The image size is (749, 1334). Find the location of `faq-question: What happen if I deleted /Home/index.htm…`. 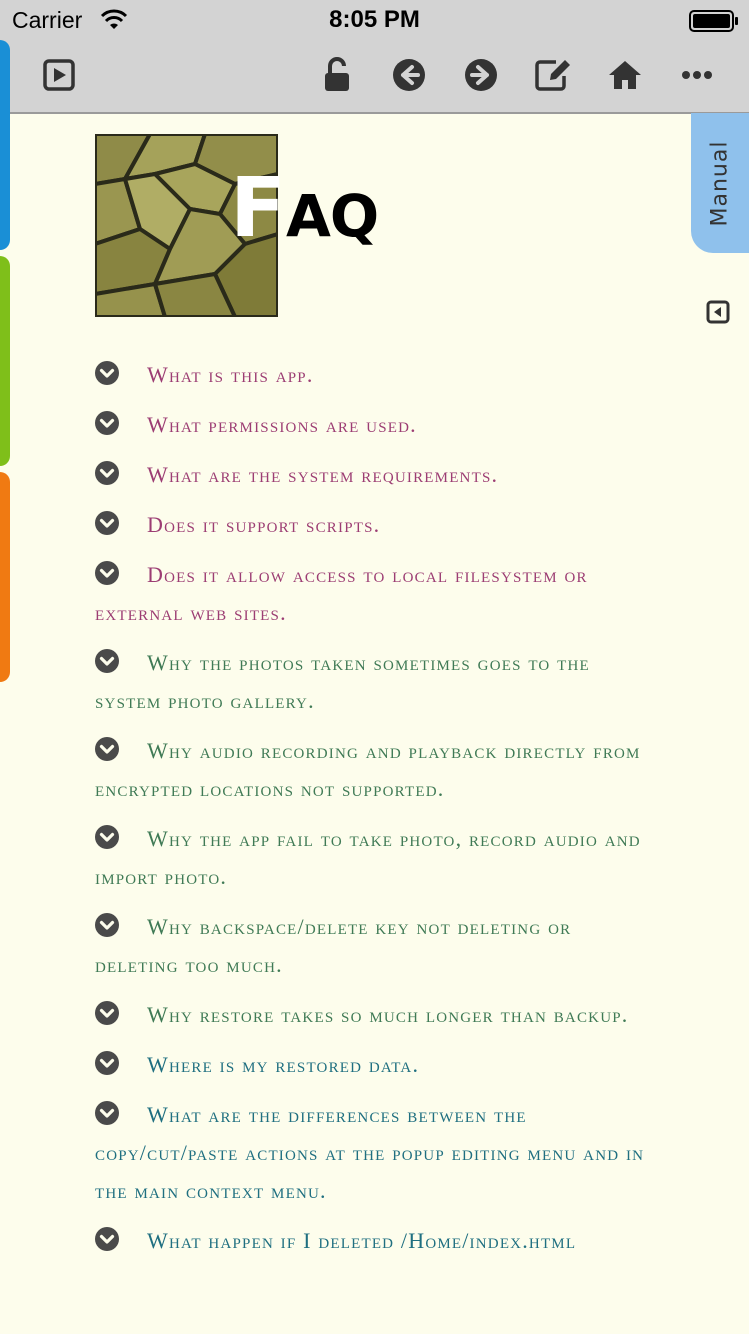

faq-question: What happen if I deleted /Home/index.htm… is located at coordinates (362, 1240).